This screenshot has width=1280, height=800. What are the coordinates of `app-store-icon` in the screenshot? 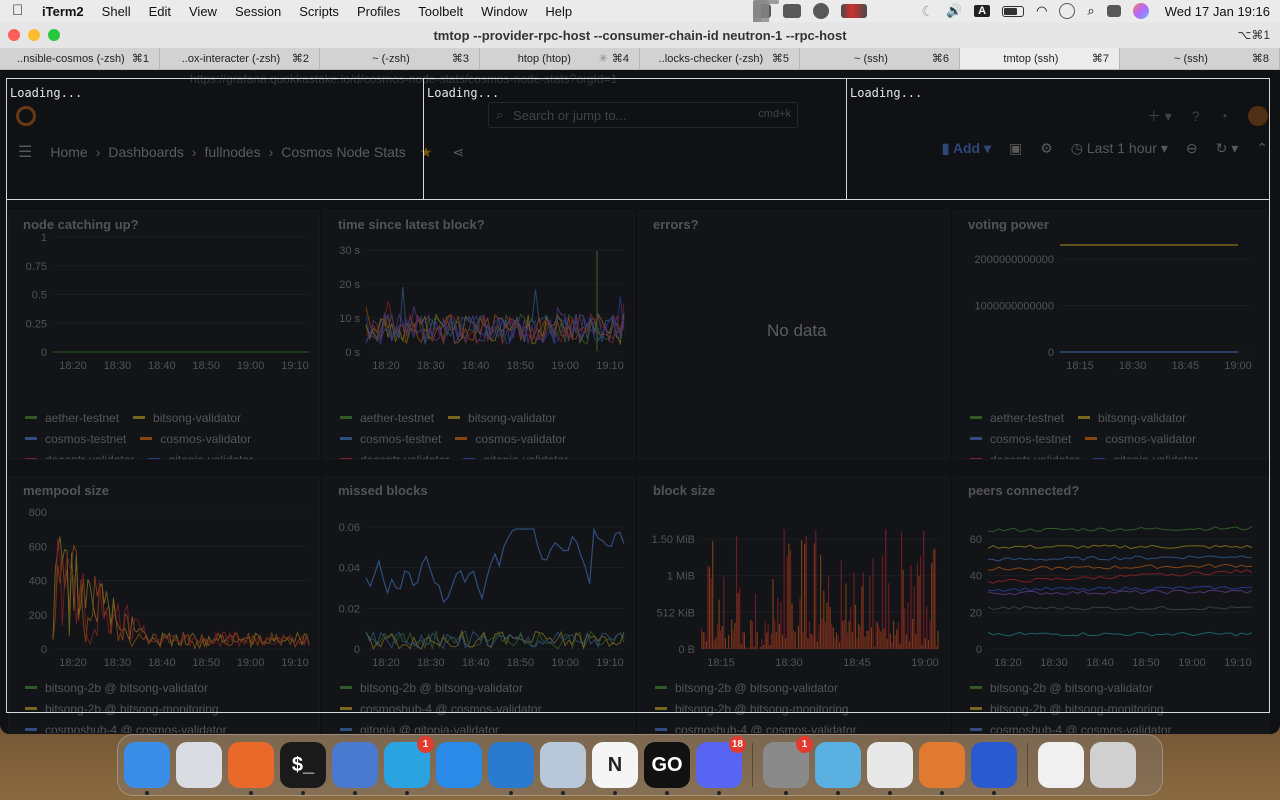 It's located at (459, 765).